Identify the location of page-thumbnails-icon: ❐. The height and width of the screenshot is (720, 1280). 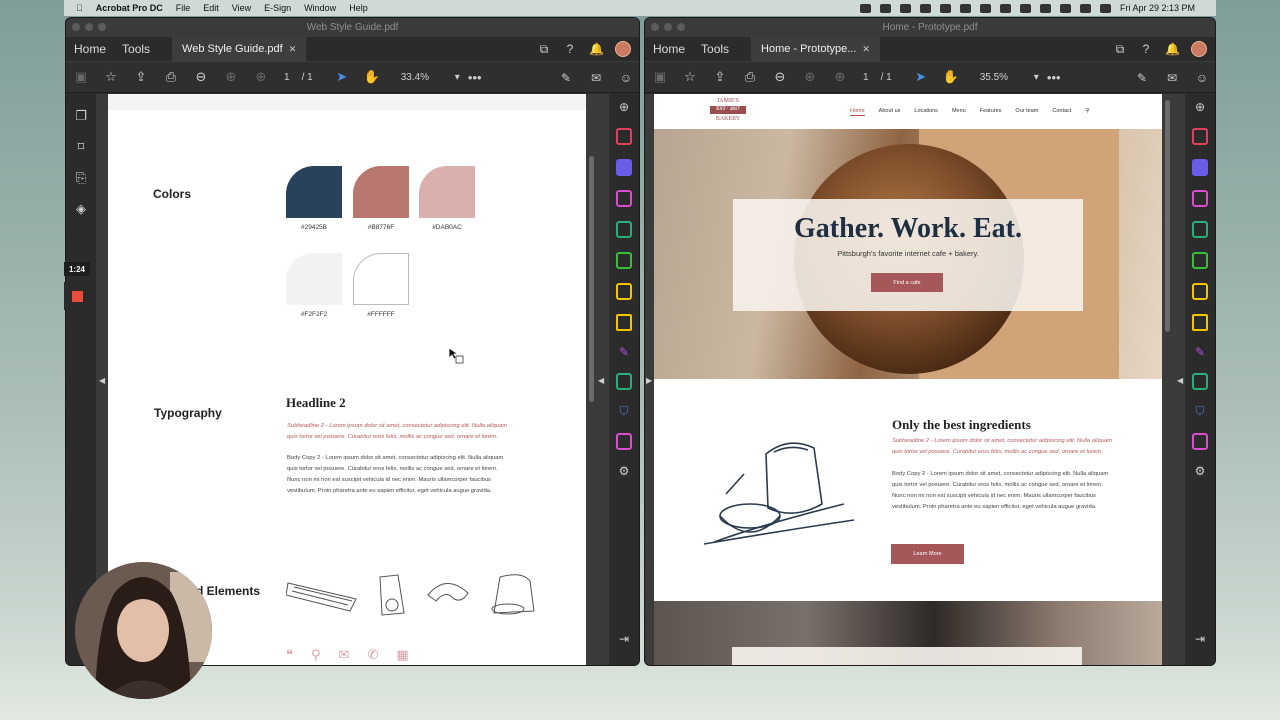
(81, 116).